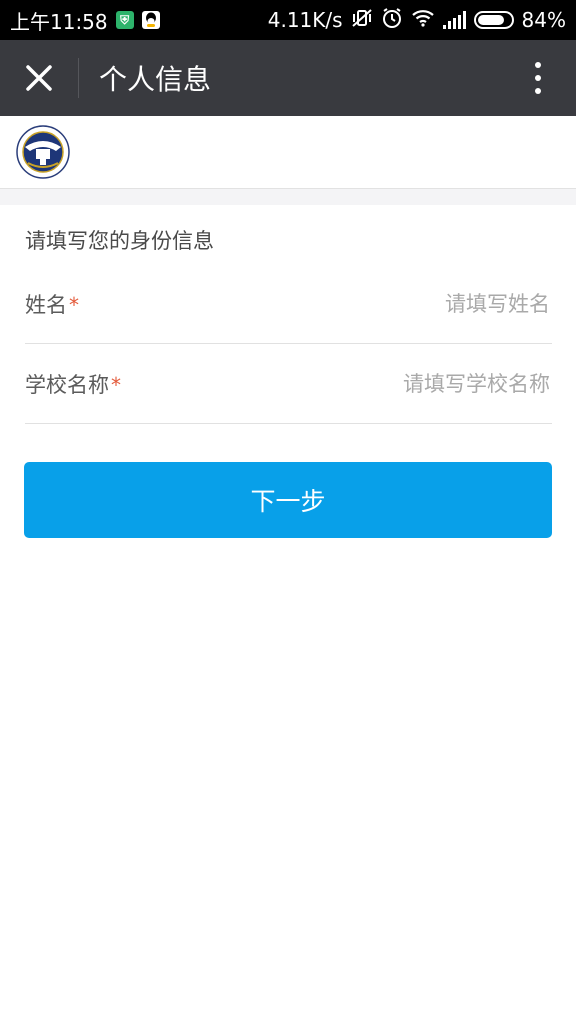  What do you see at coordinates (538, 65) in the screenshot?
I see `more-vertical-icon` at bounding box center [538, 65].